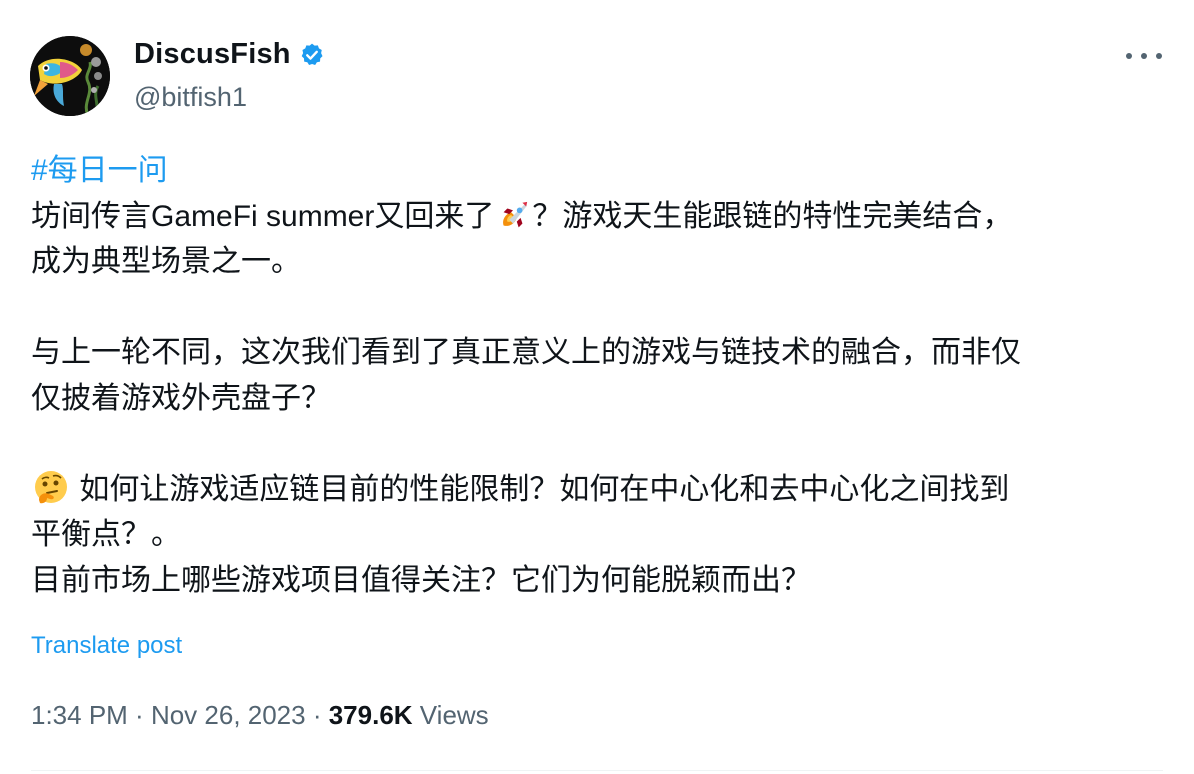 This screenshot has height=774, width=1194. I want to click on thinking-face-icon, so click(51, 486).